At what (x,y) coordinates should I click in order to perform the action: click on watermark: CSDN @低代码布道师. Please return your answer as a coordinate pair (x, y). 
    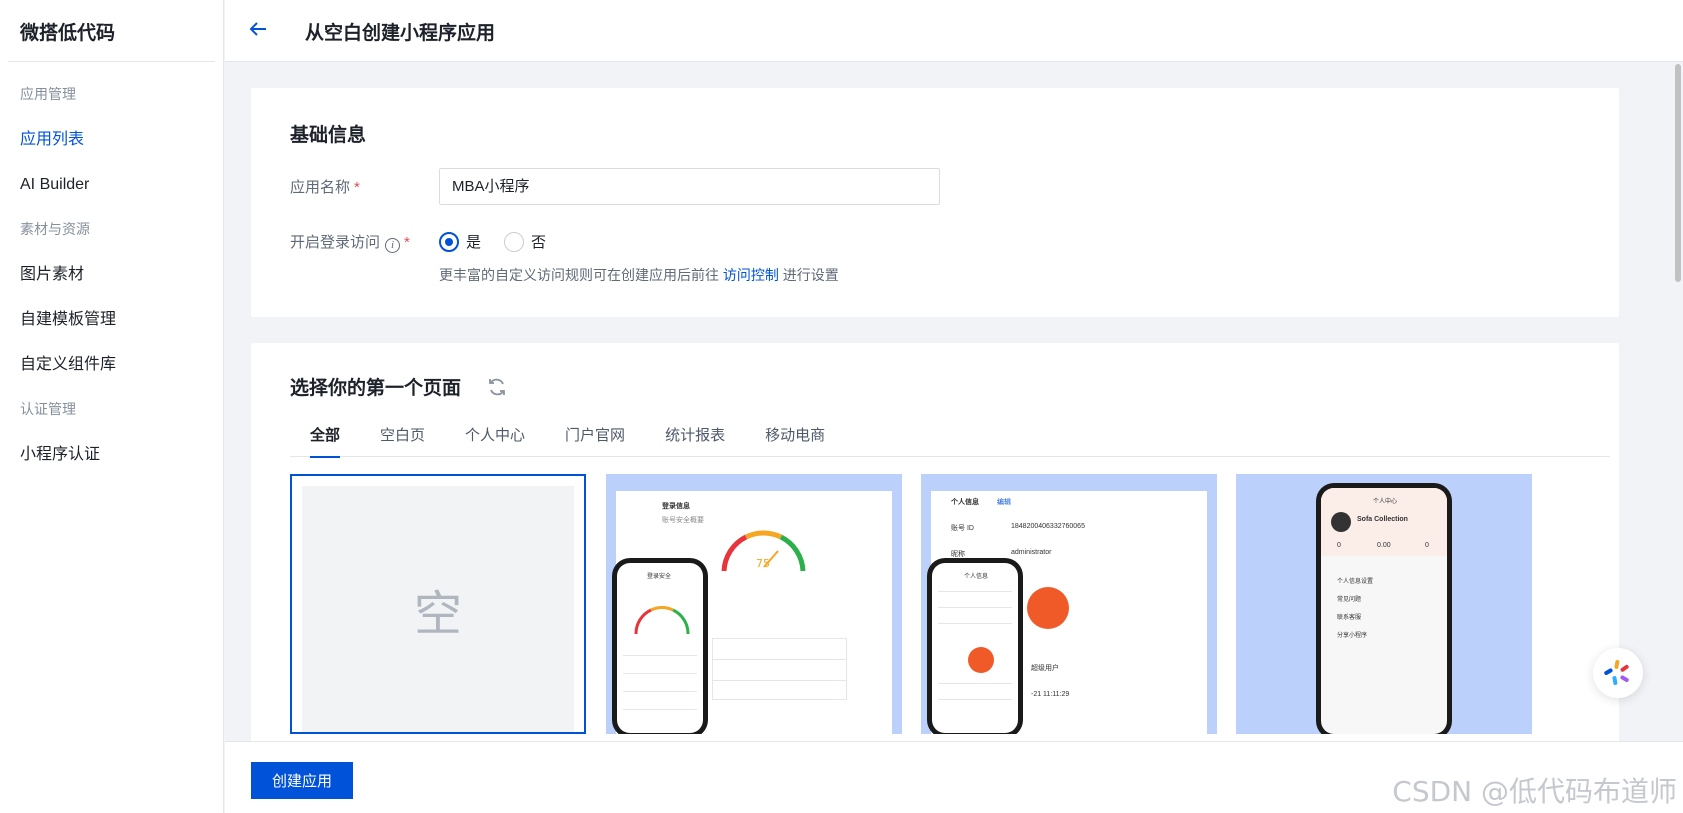
    Looking at the image, I should click on (1534, 791).